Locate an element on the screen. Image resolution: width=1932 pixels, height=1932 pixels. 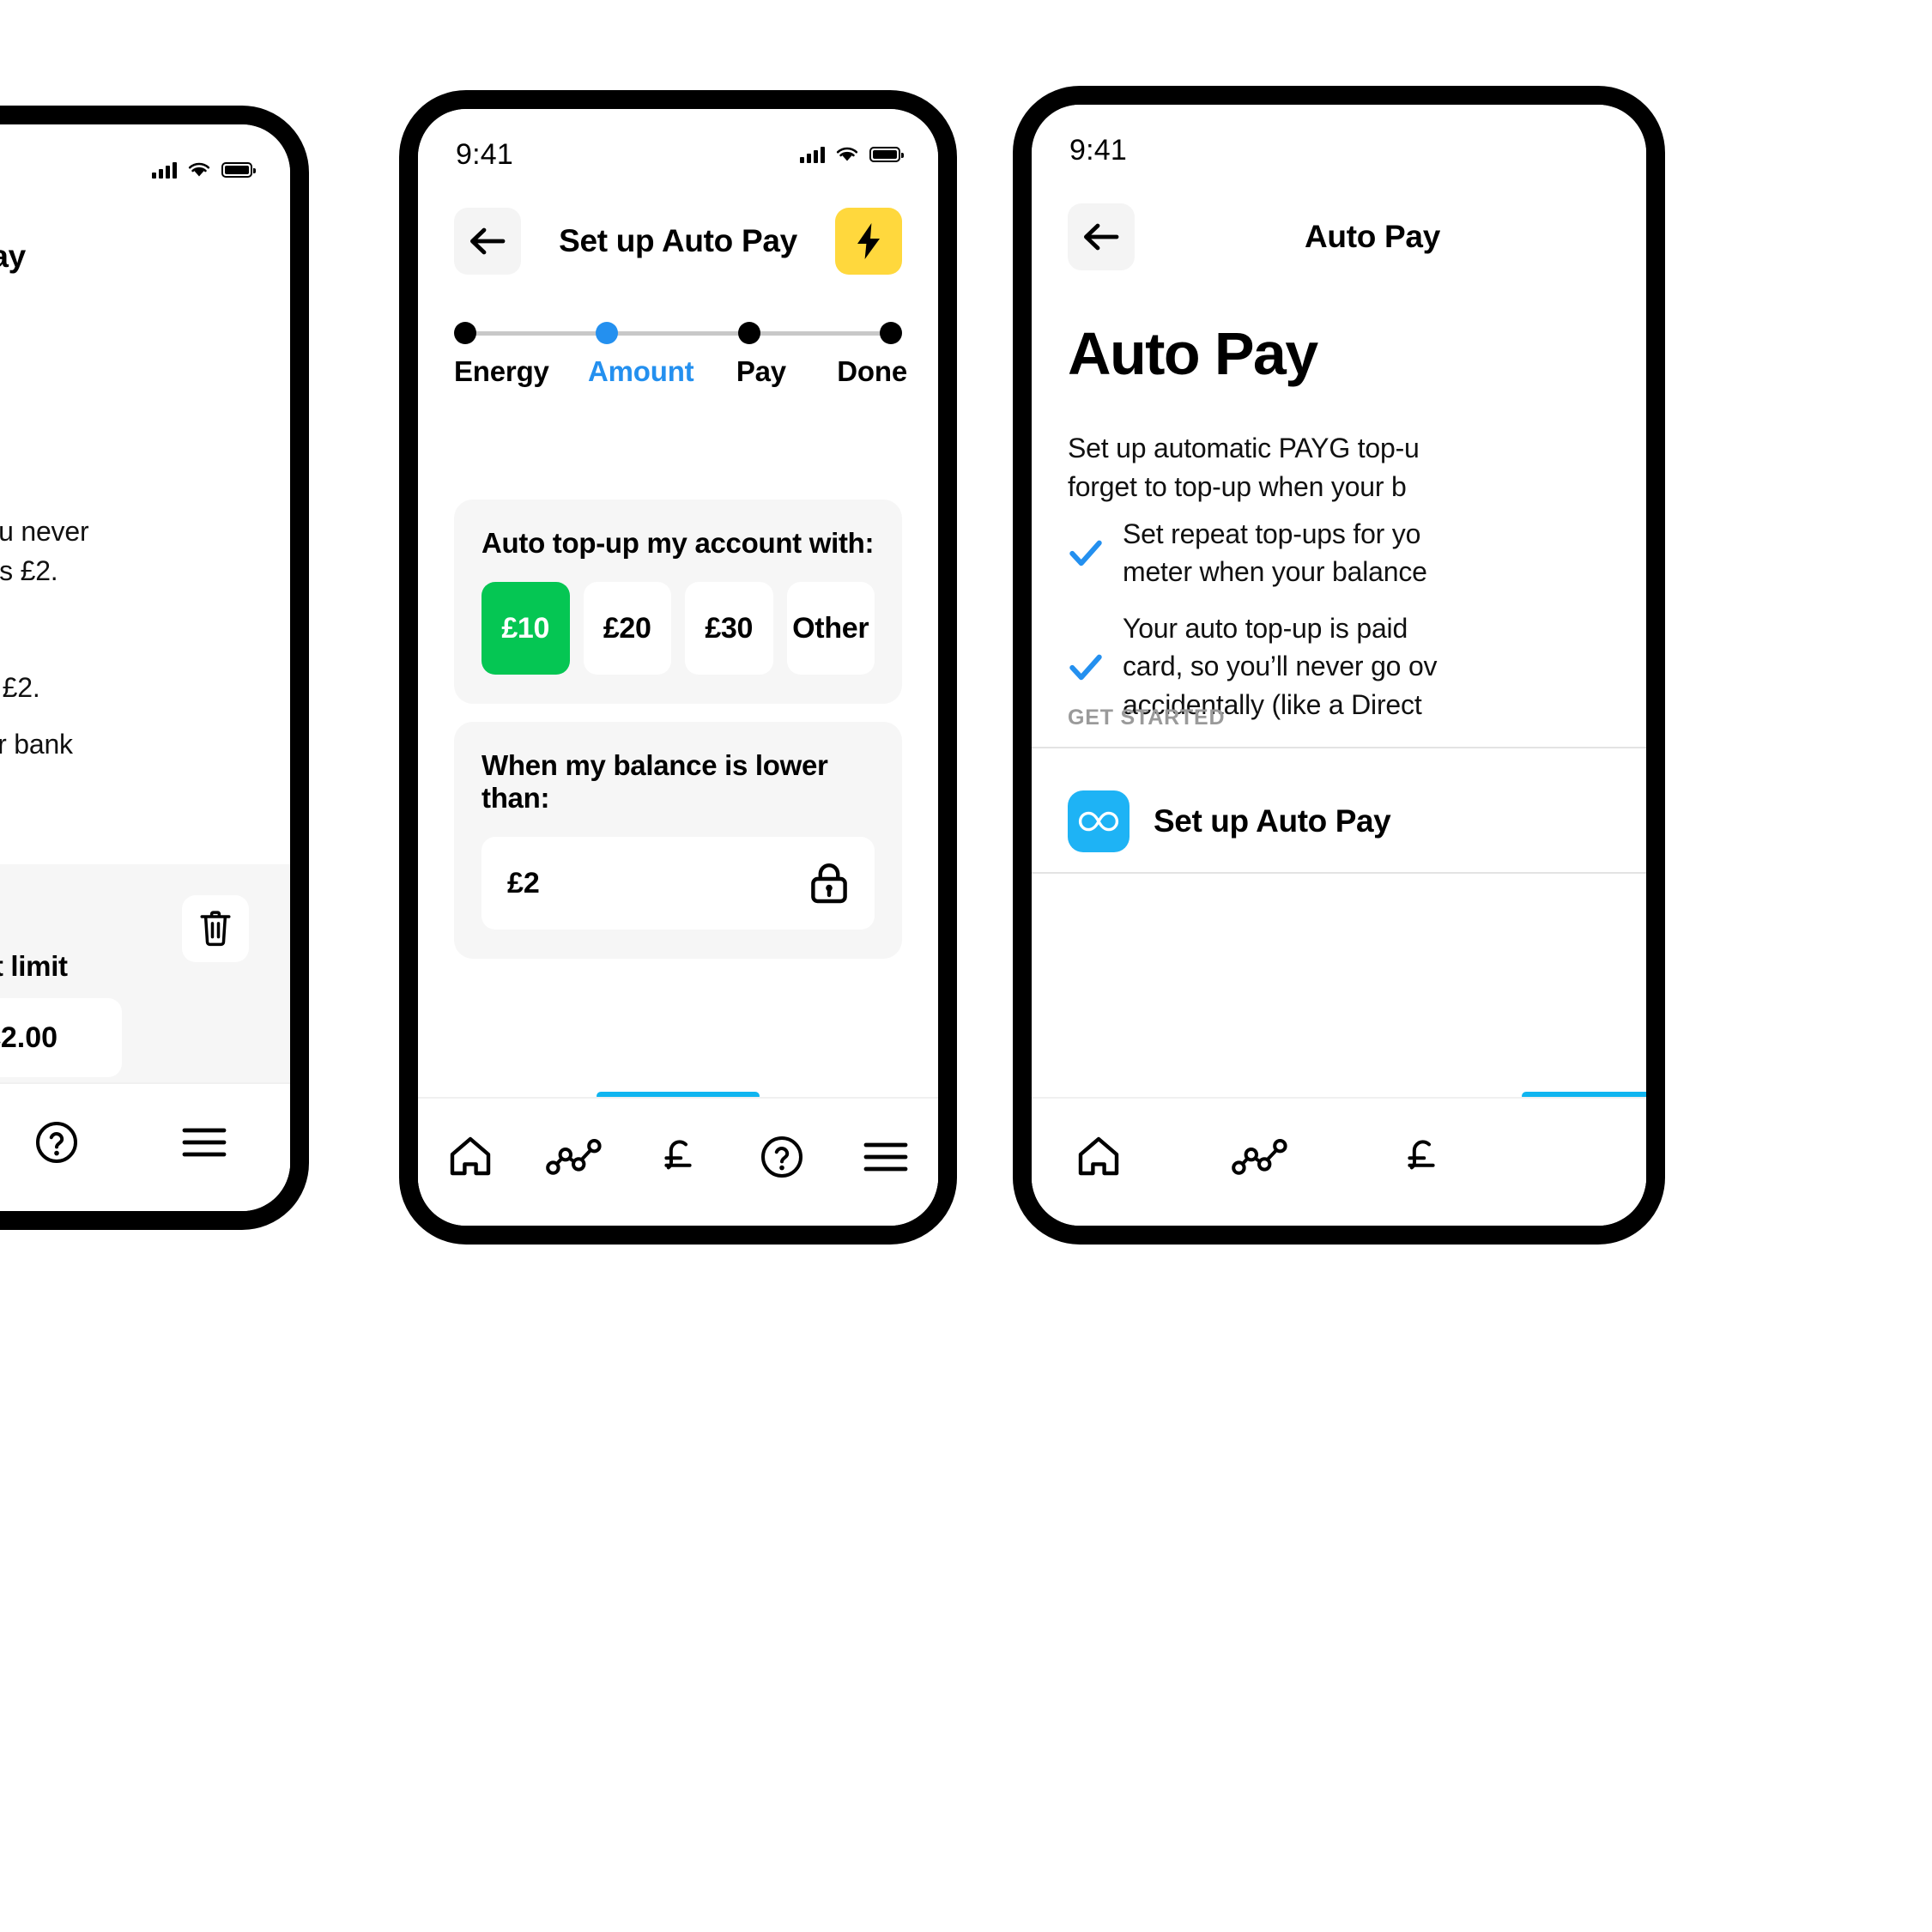
tab-menu-center is located at coordinates (886, 1157).